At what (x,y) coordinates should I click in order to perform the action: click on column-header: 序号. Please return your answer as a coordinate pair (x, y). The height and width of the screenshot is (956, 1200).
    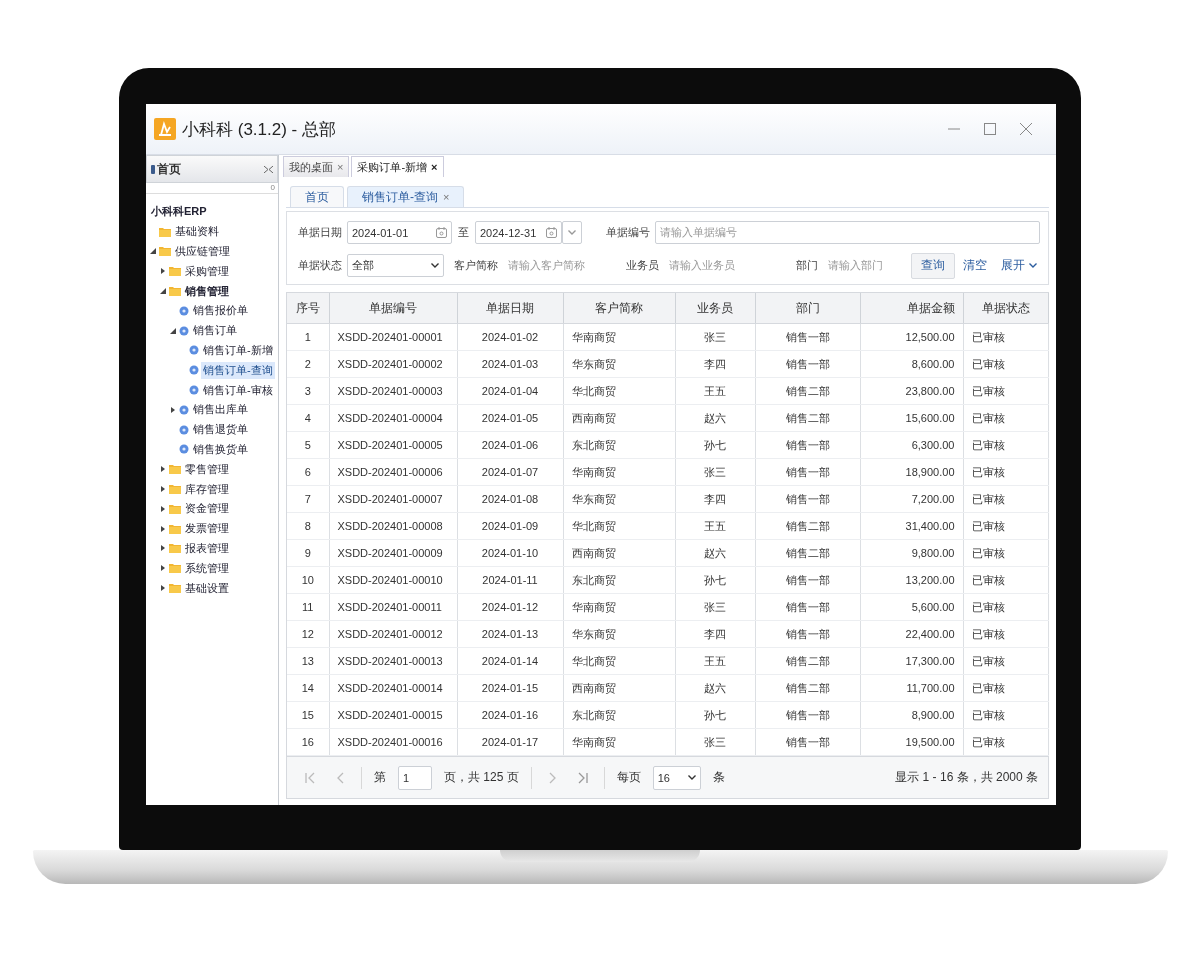
    Looking at the image, I should click on (308, 308).